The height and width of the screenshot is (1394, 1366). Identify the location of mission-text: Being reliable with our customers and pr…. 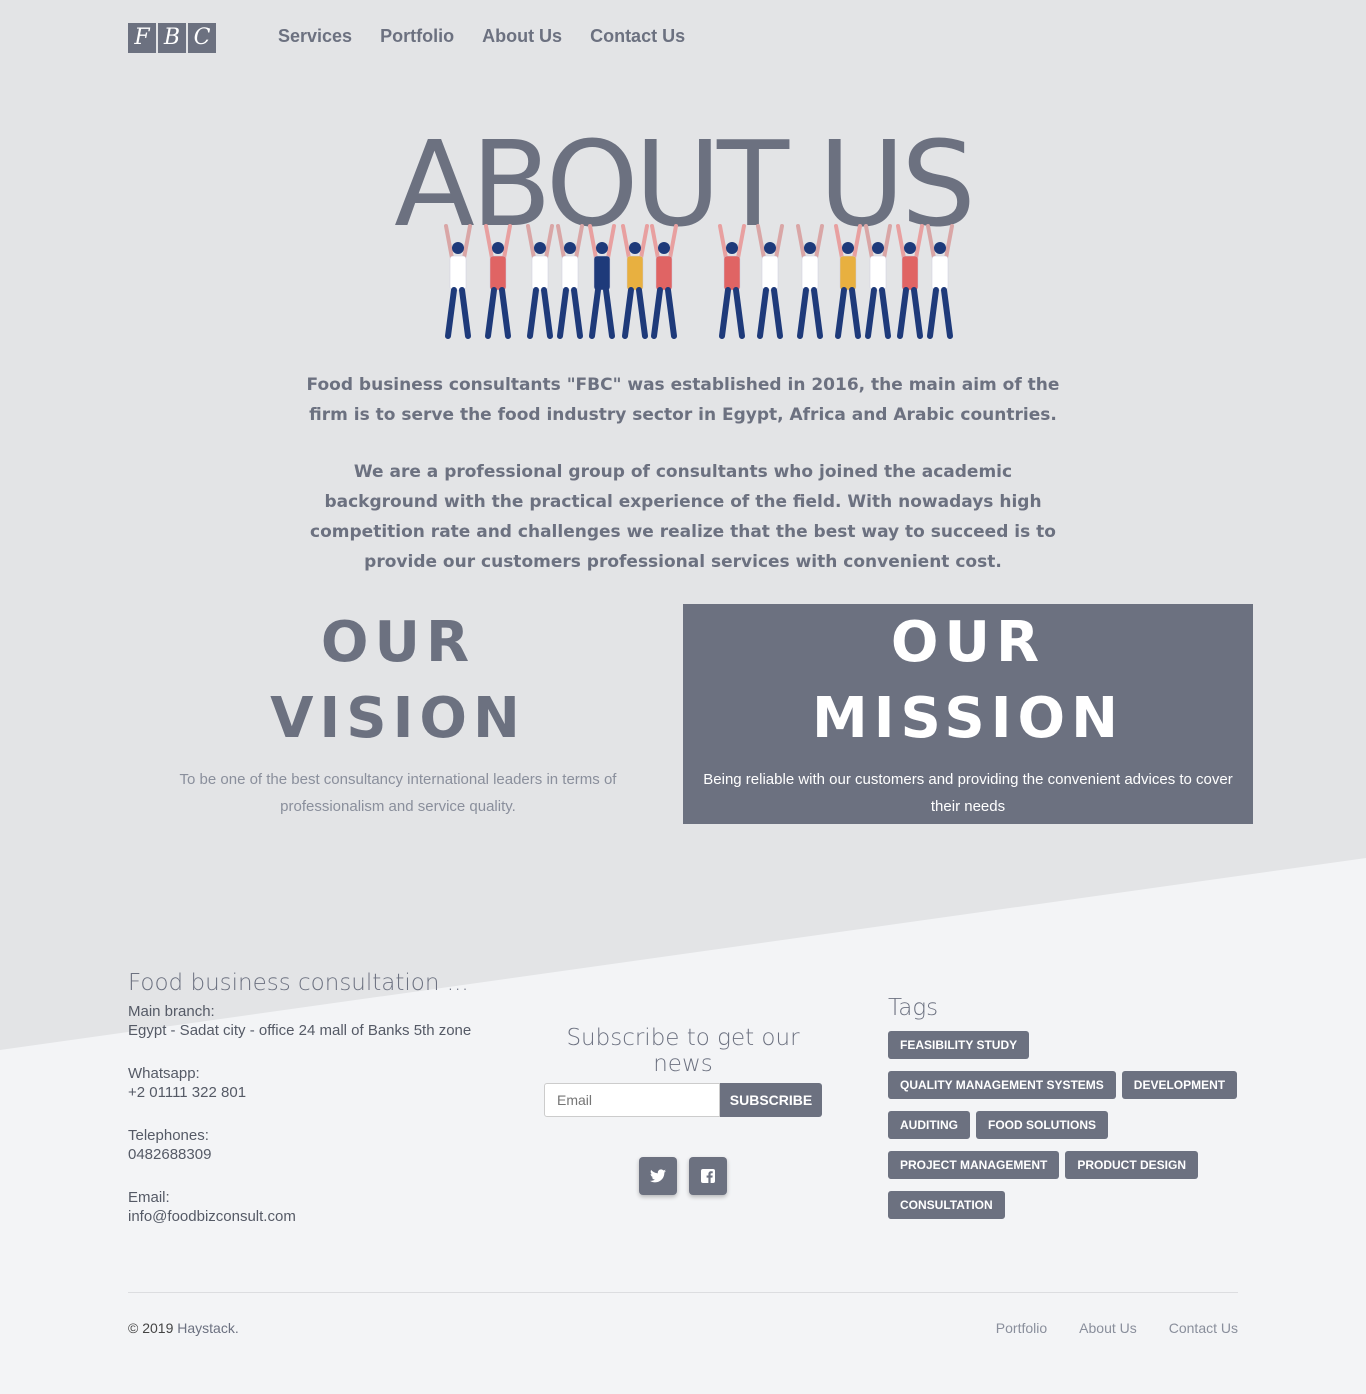
(968, 793).